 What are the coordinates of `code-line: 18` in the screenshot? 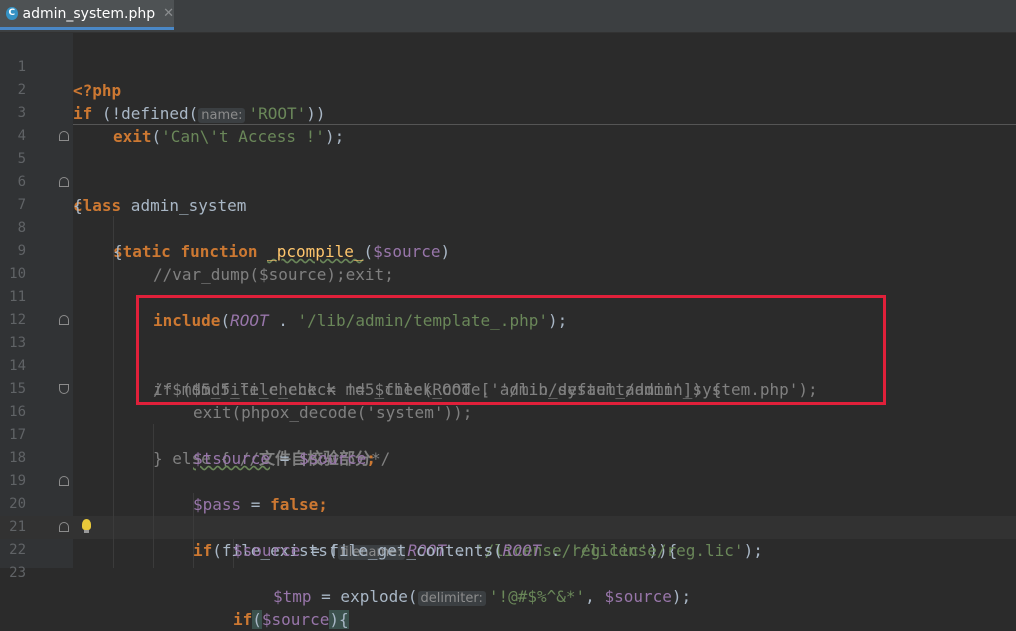 It's located at (508, 445).